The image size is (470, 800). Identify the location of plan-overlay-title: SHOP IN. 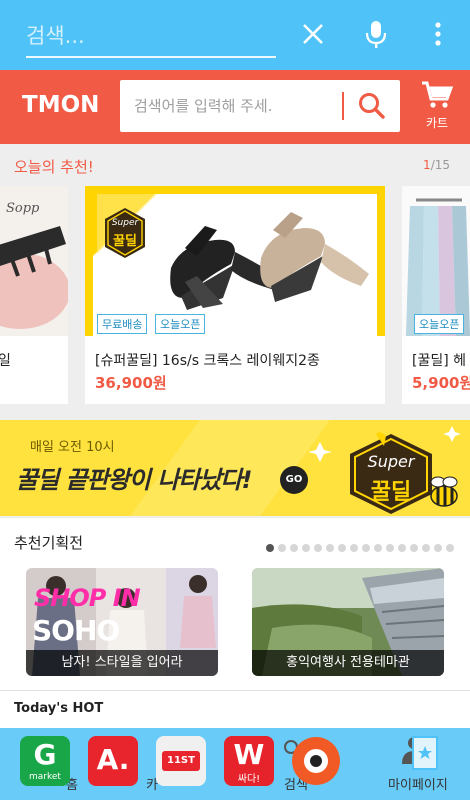
(87, 598).